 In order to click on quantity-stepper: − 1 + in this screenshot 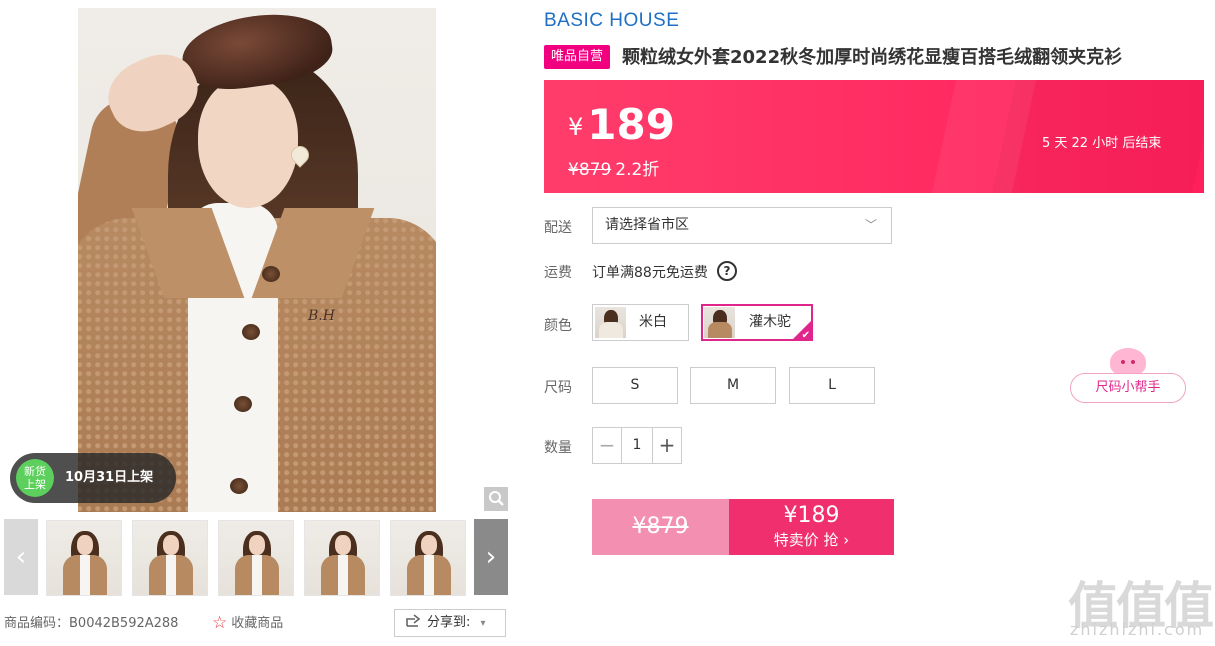, I will do `click(637, 445)`.